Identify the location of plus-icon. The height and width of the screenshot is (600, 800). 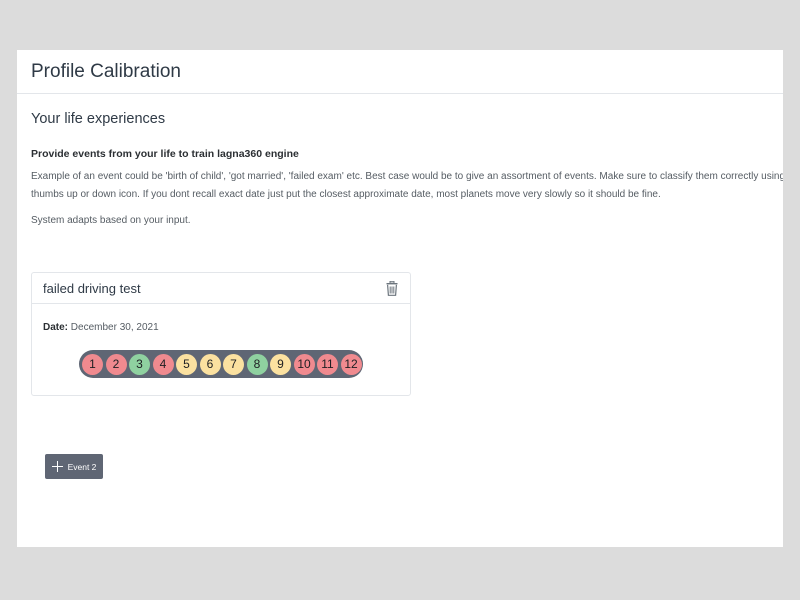
(57, 466).